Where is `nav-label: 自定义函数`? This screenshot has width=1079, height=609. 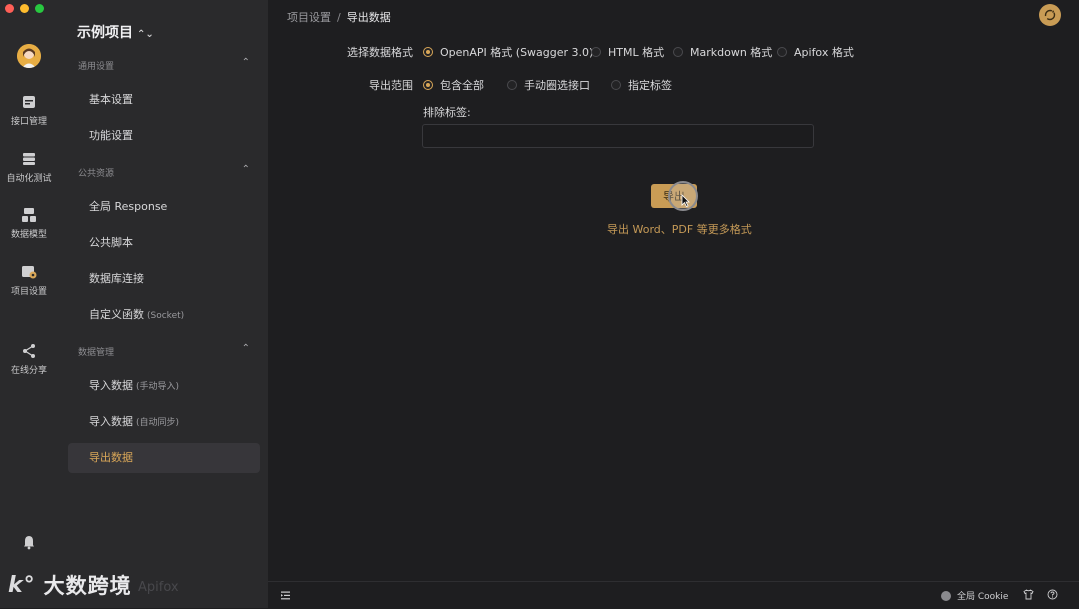 nav-label: 自定义函数 is located at coordinates (116, 314).